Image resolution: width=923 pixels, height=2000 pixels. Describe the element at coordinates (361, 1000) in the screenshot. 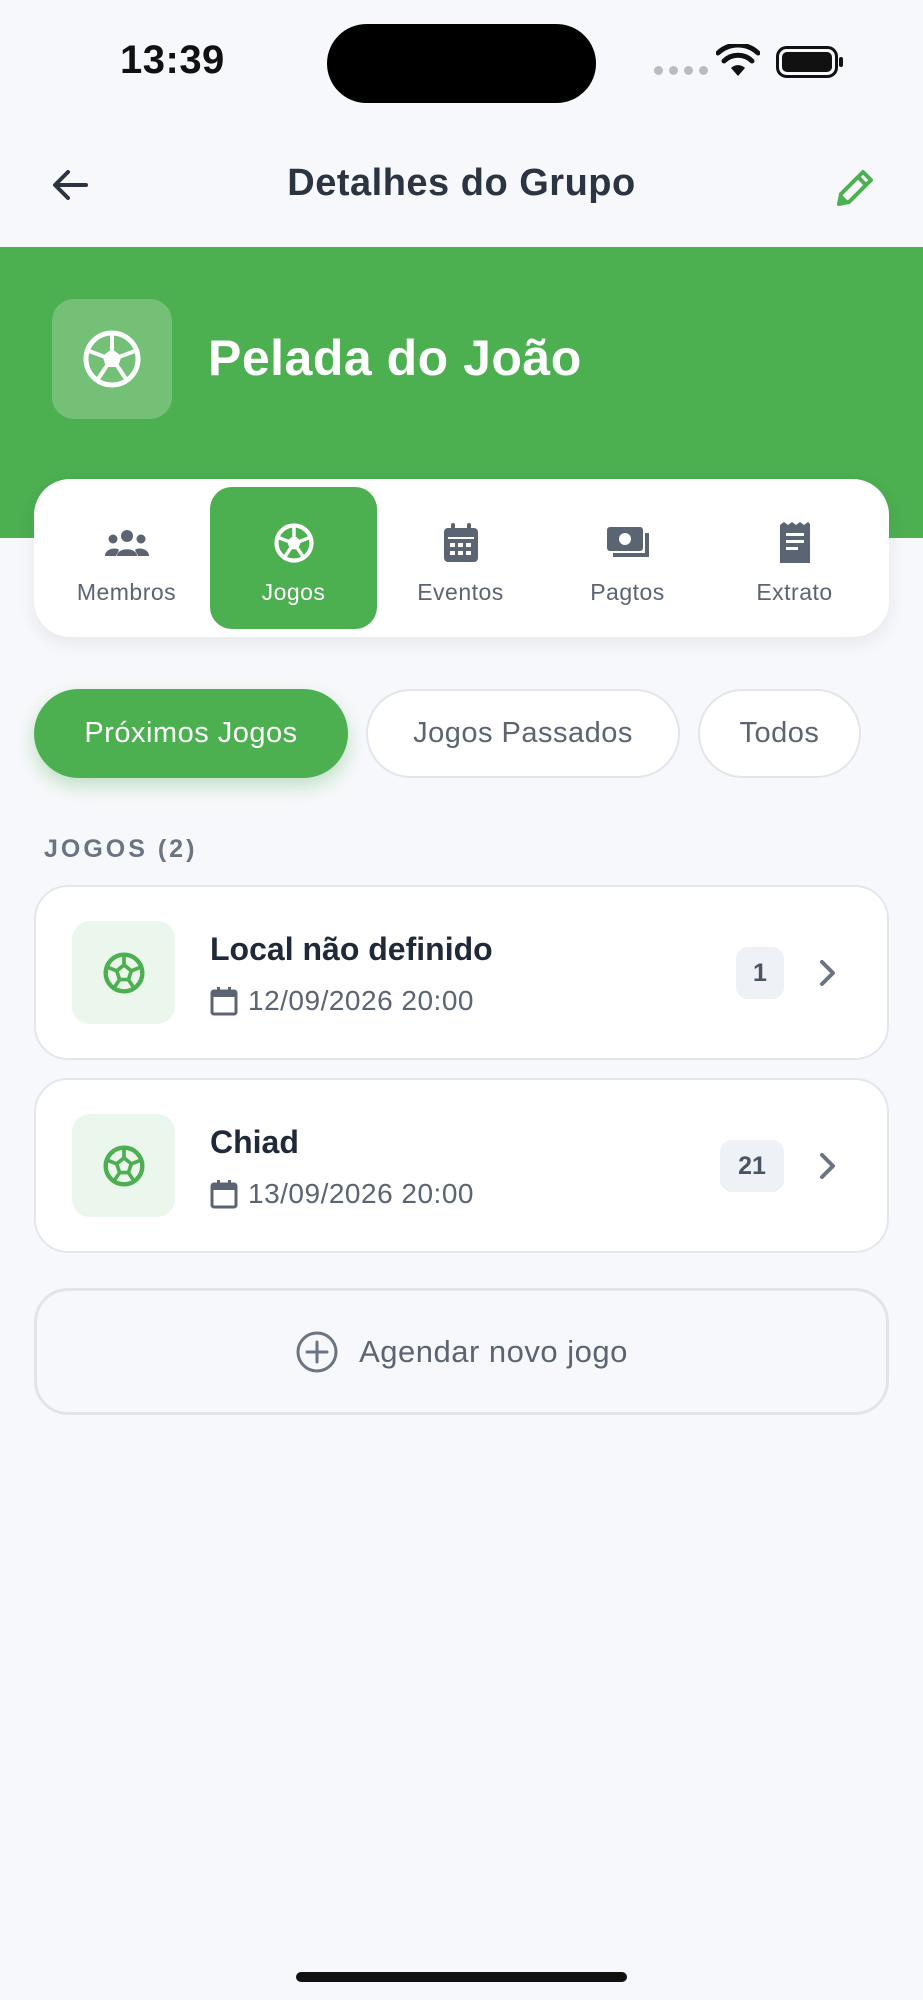

I see `game-datetime: 12/09/2026 20:00` at that location.